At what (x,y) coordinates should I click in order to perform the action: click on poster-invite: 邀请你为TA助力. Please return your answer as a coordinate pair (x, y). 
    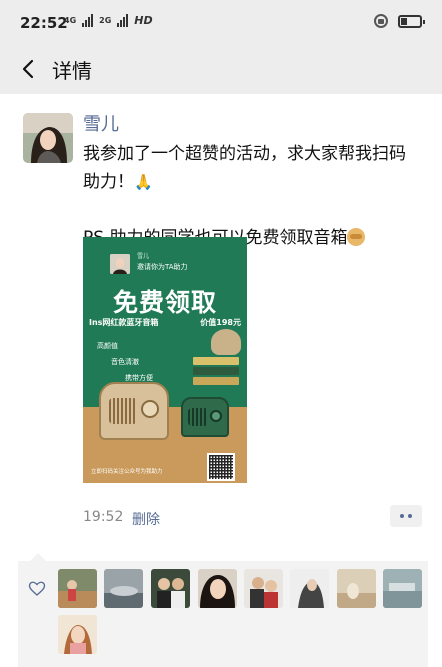
    Looking at the image, I should click on (162, 267).